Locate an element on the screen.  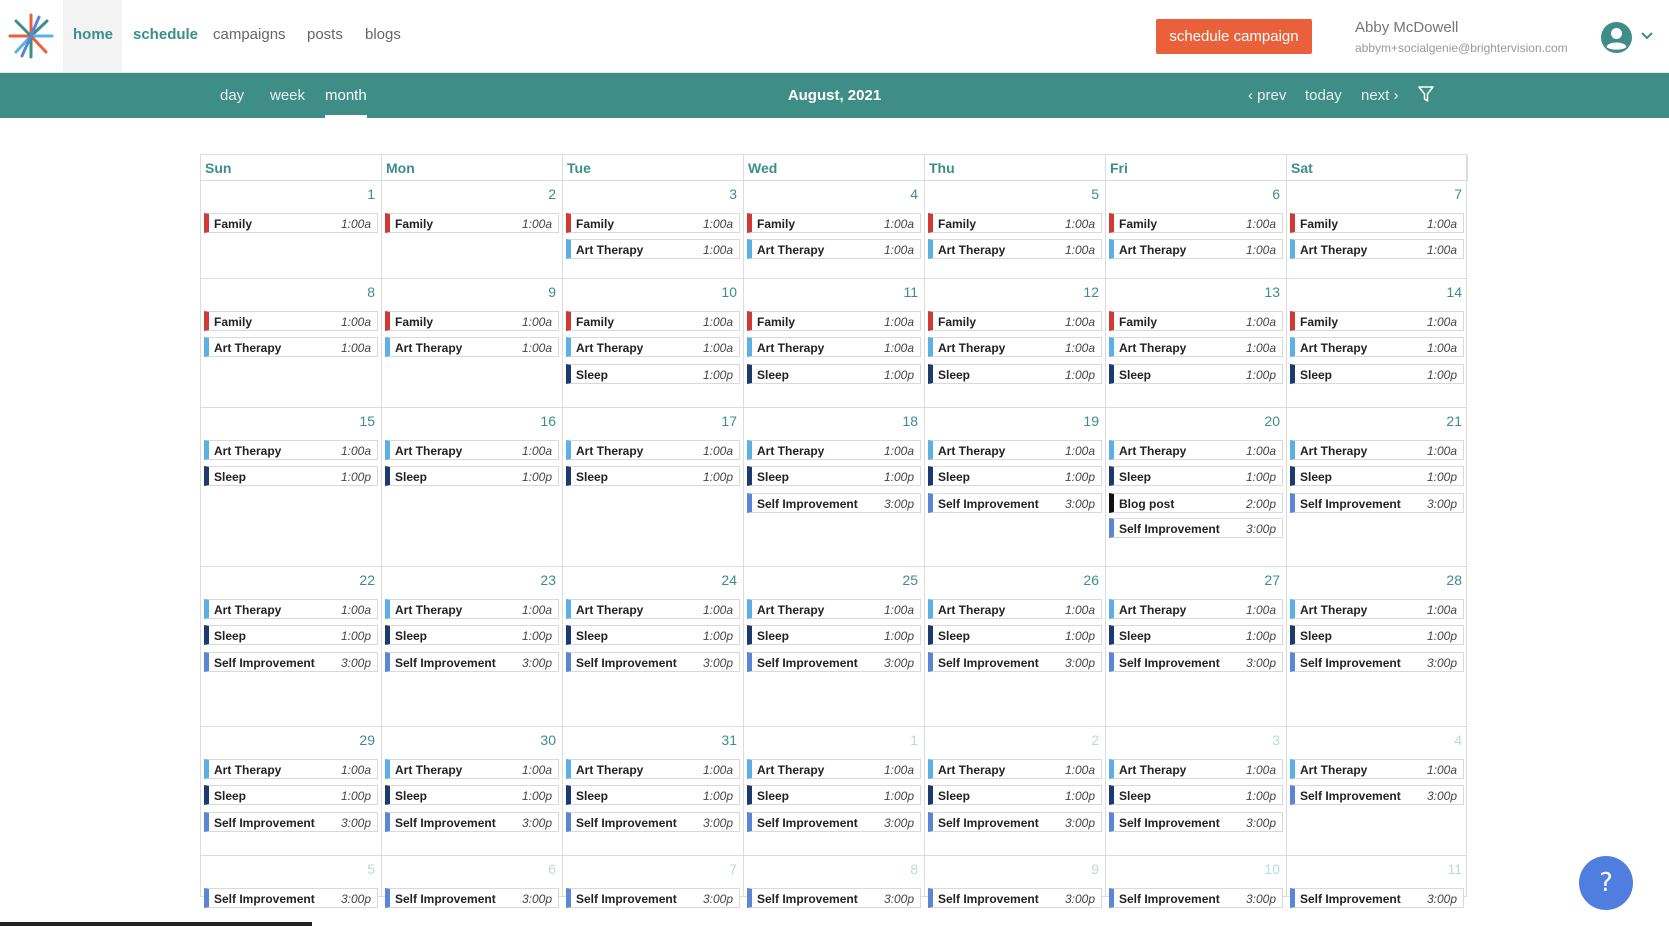
day-number: 15 is located at coordinates (367, 421).